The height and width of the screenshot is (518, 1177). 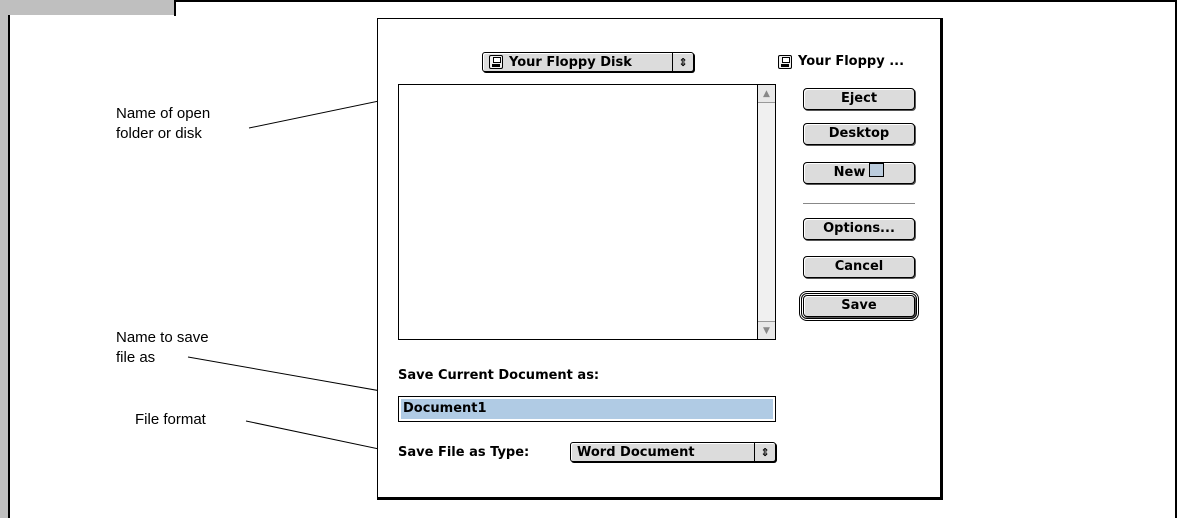 What do you see at coordinates (849, 172) in the screenshot?
I see `new-folder-label: New` at bounding box center [849, 172].